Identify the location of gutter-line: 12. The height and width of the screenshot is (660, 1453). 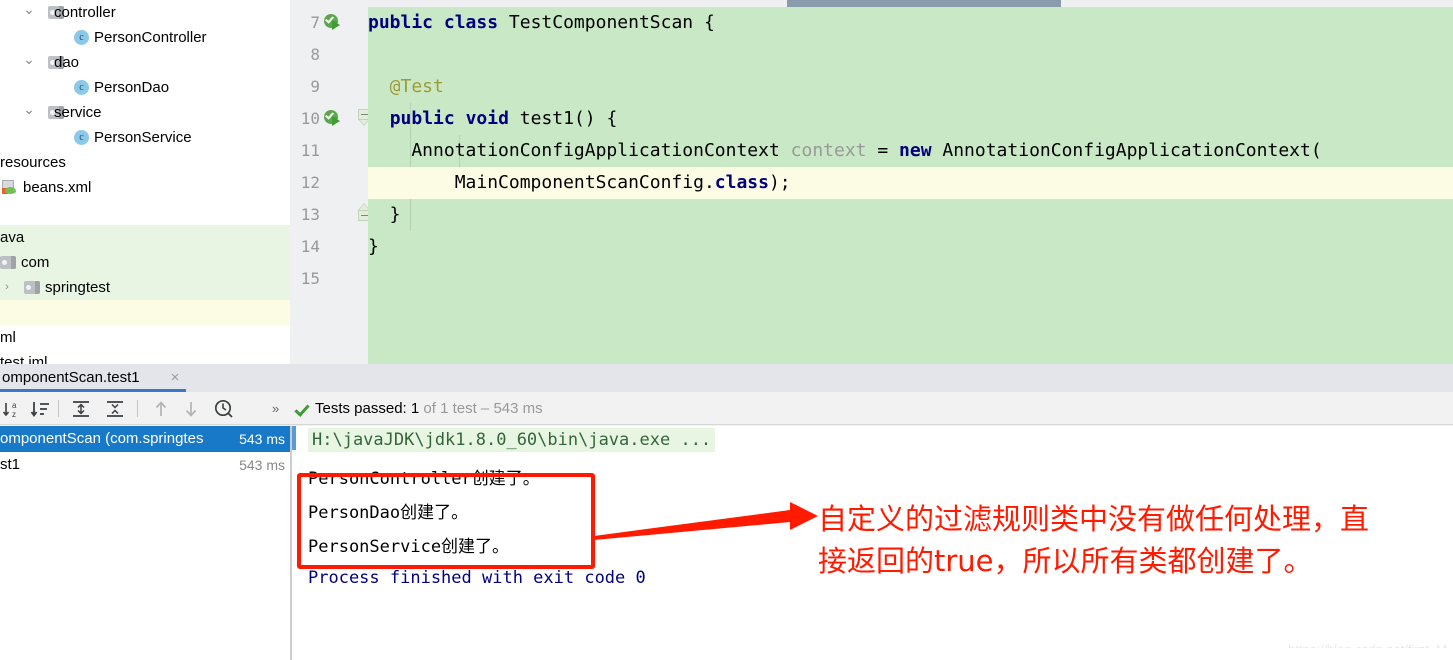
(329, 183).